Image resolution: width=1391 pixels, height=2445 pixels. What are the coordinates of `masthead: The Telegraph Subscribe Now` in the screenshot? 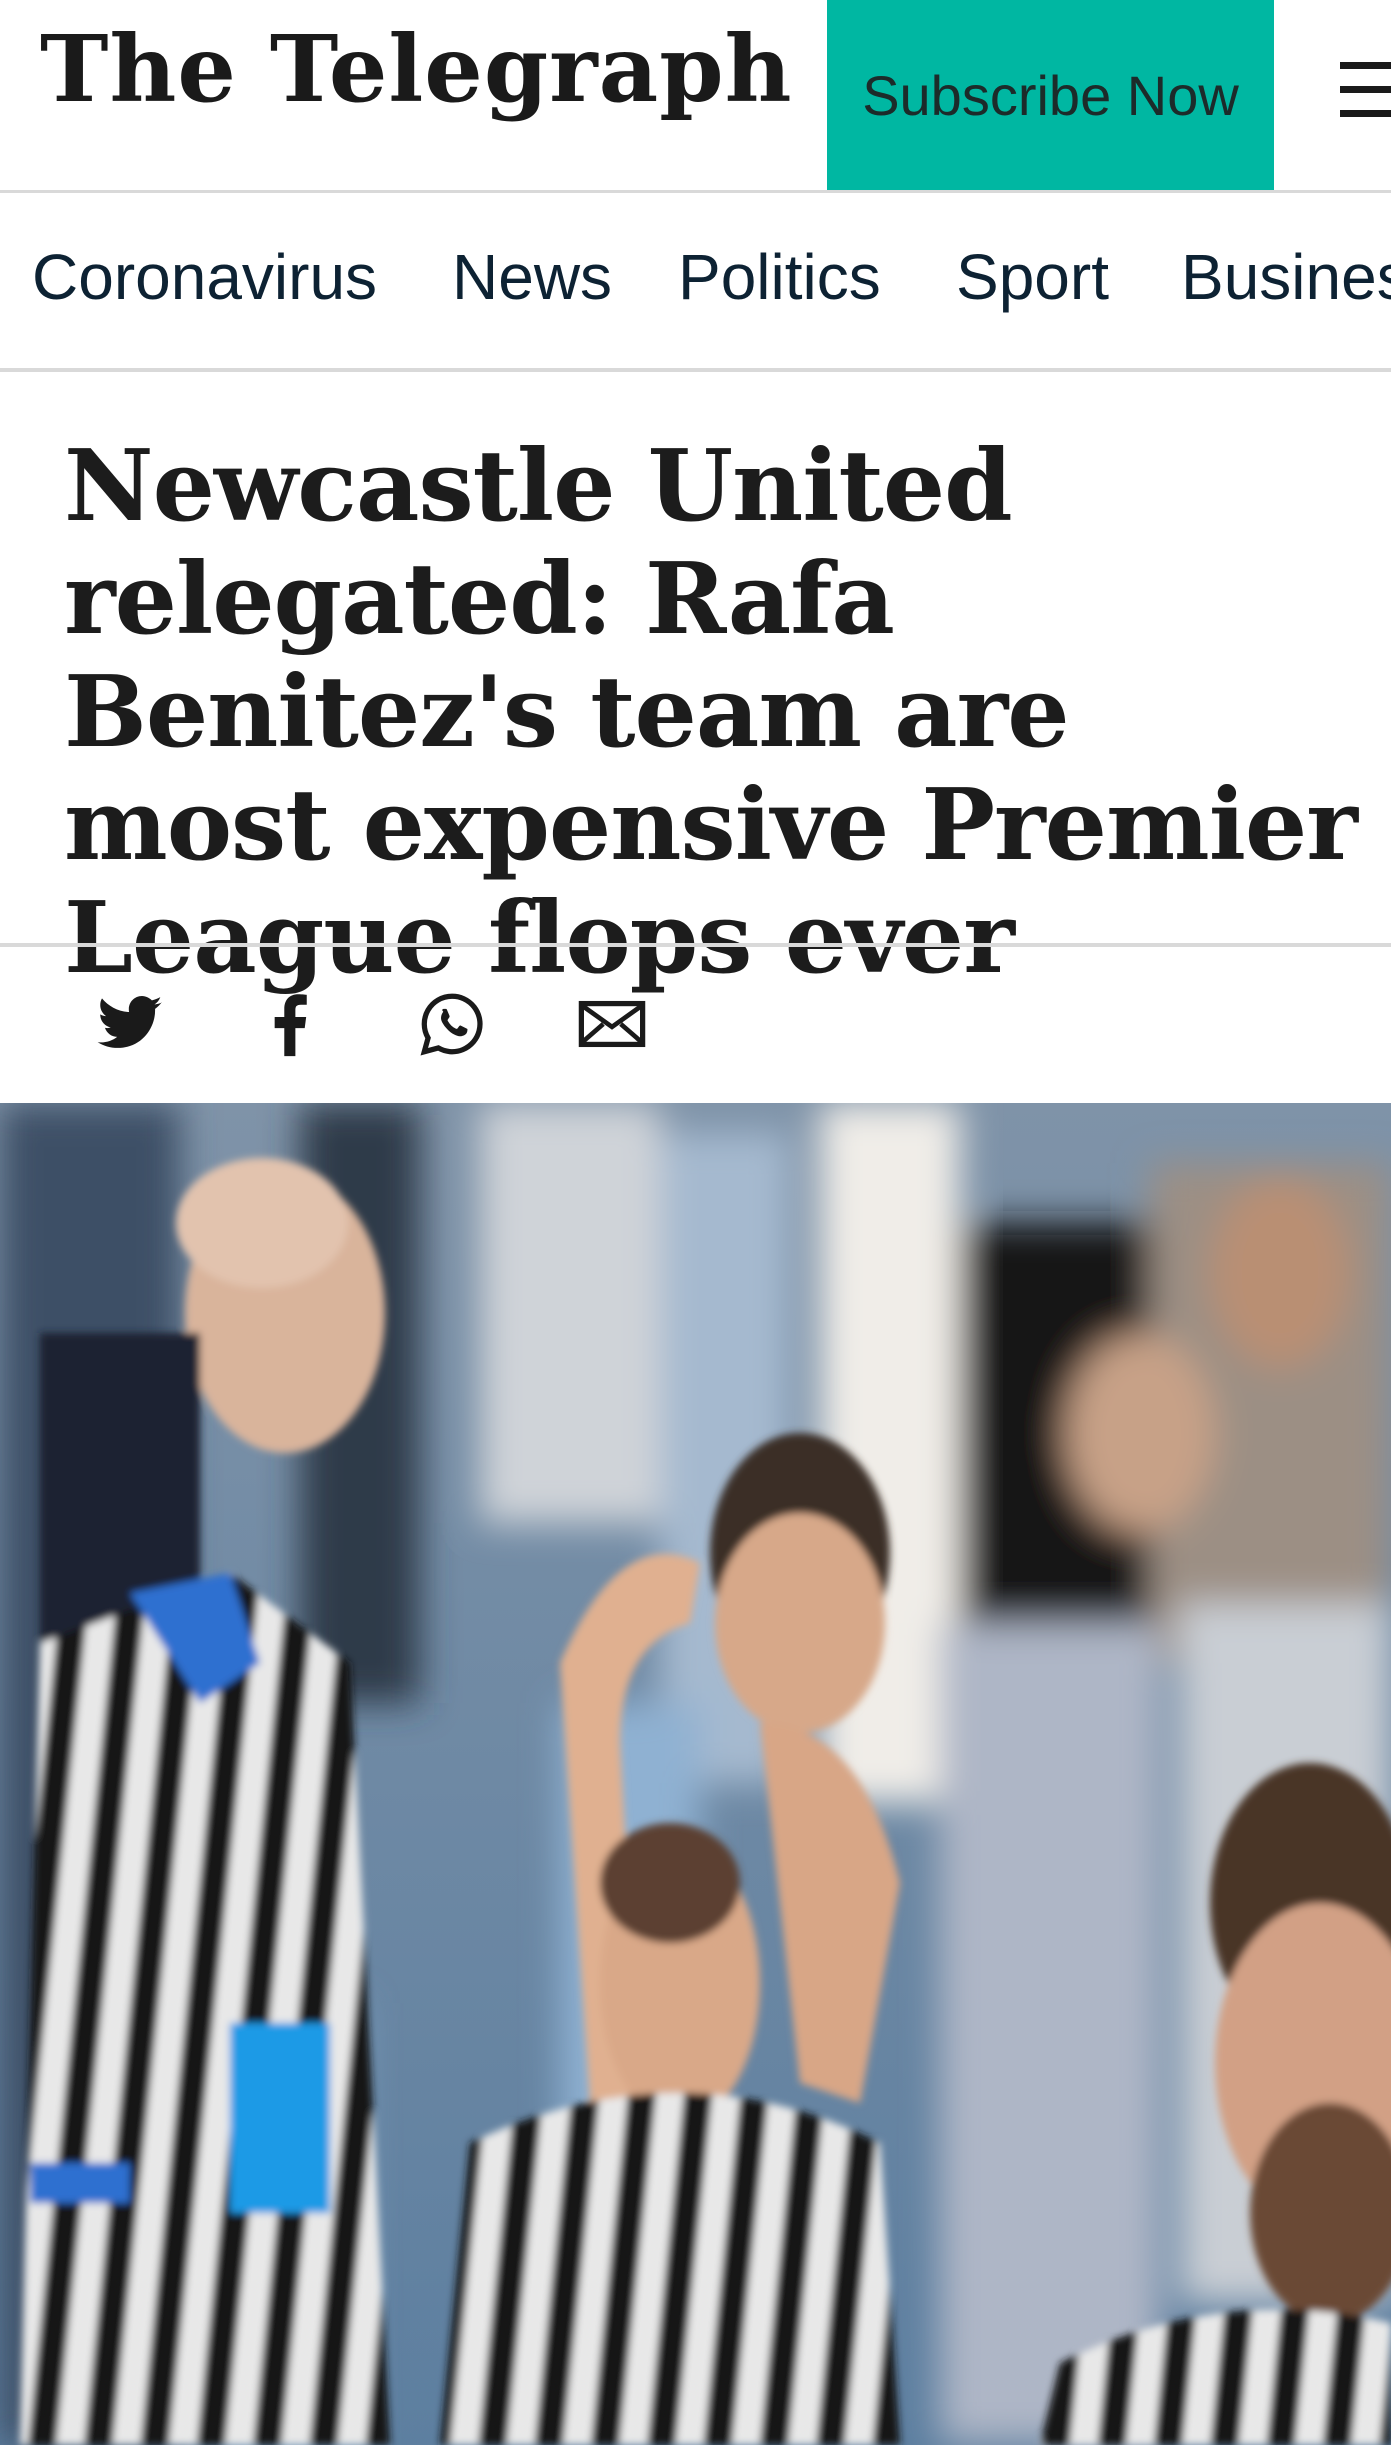 It's located at (695, 96).